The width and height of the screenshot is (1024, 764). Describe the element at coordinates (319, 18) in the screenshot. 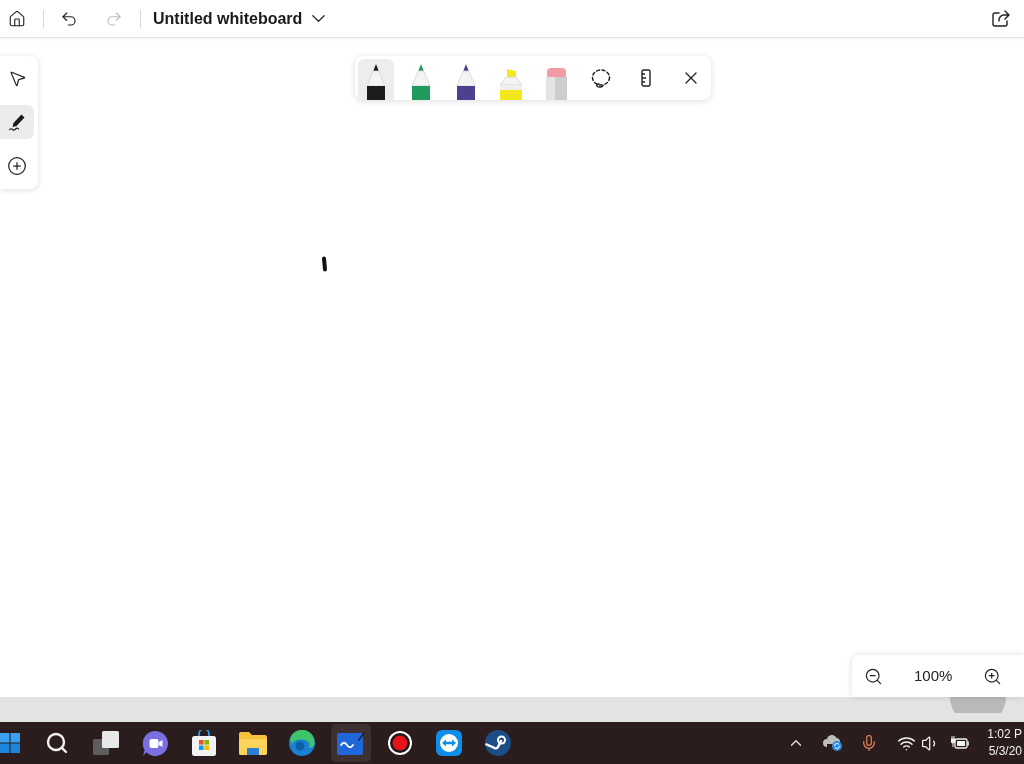

I see `chevron-down-icon` at that location.